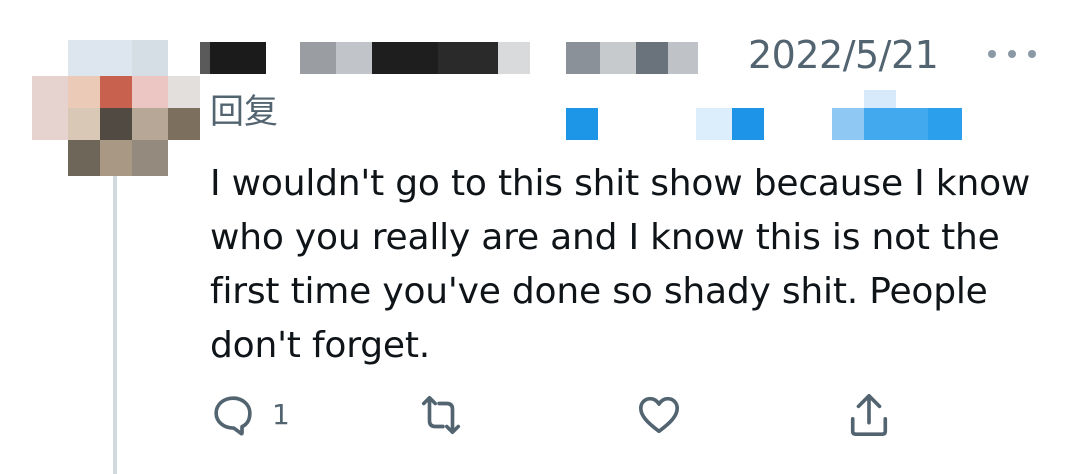  What do you see at coordinates (470, 58) in the screenshot?
I see `blurred-author-name` at bounding box center [470, 58].